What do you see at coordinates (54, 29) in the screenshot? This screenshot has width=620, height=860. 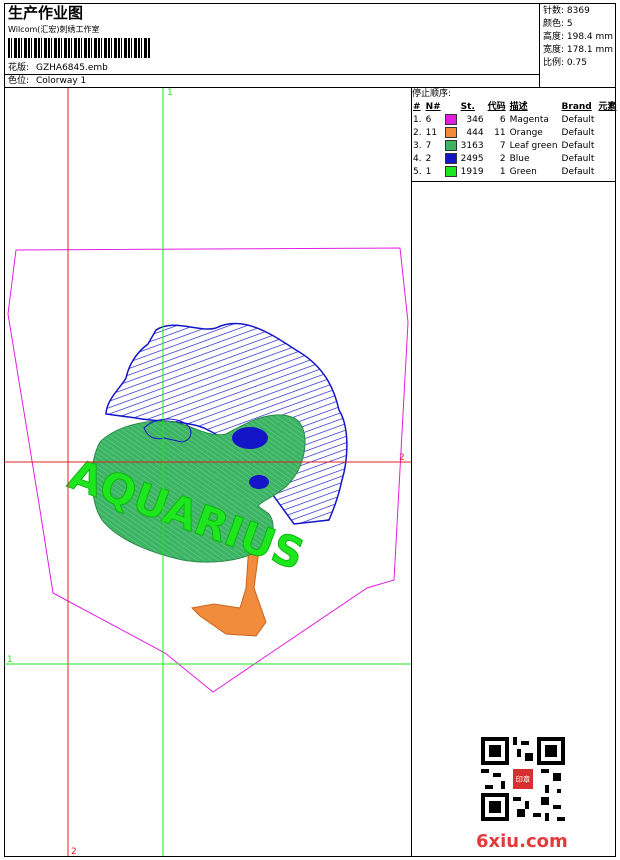 I see `subtitle: Wilcom(汇宏)刺绣工作室` at bounding box center [54, 29].